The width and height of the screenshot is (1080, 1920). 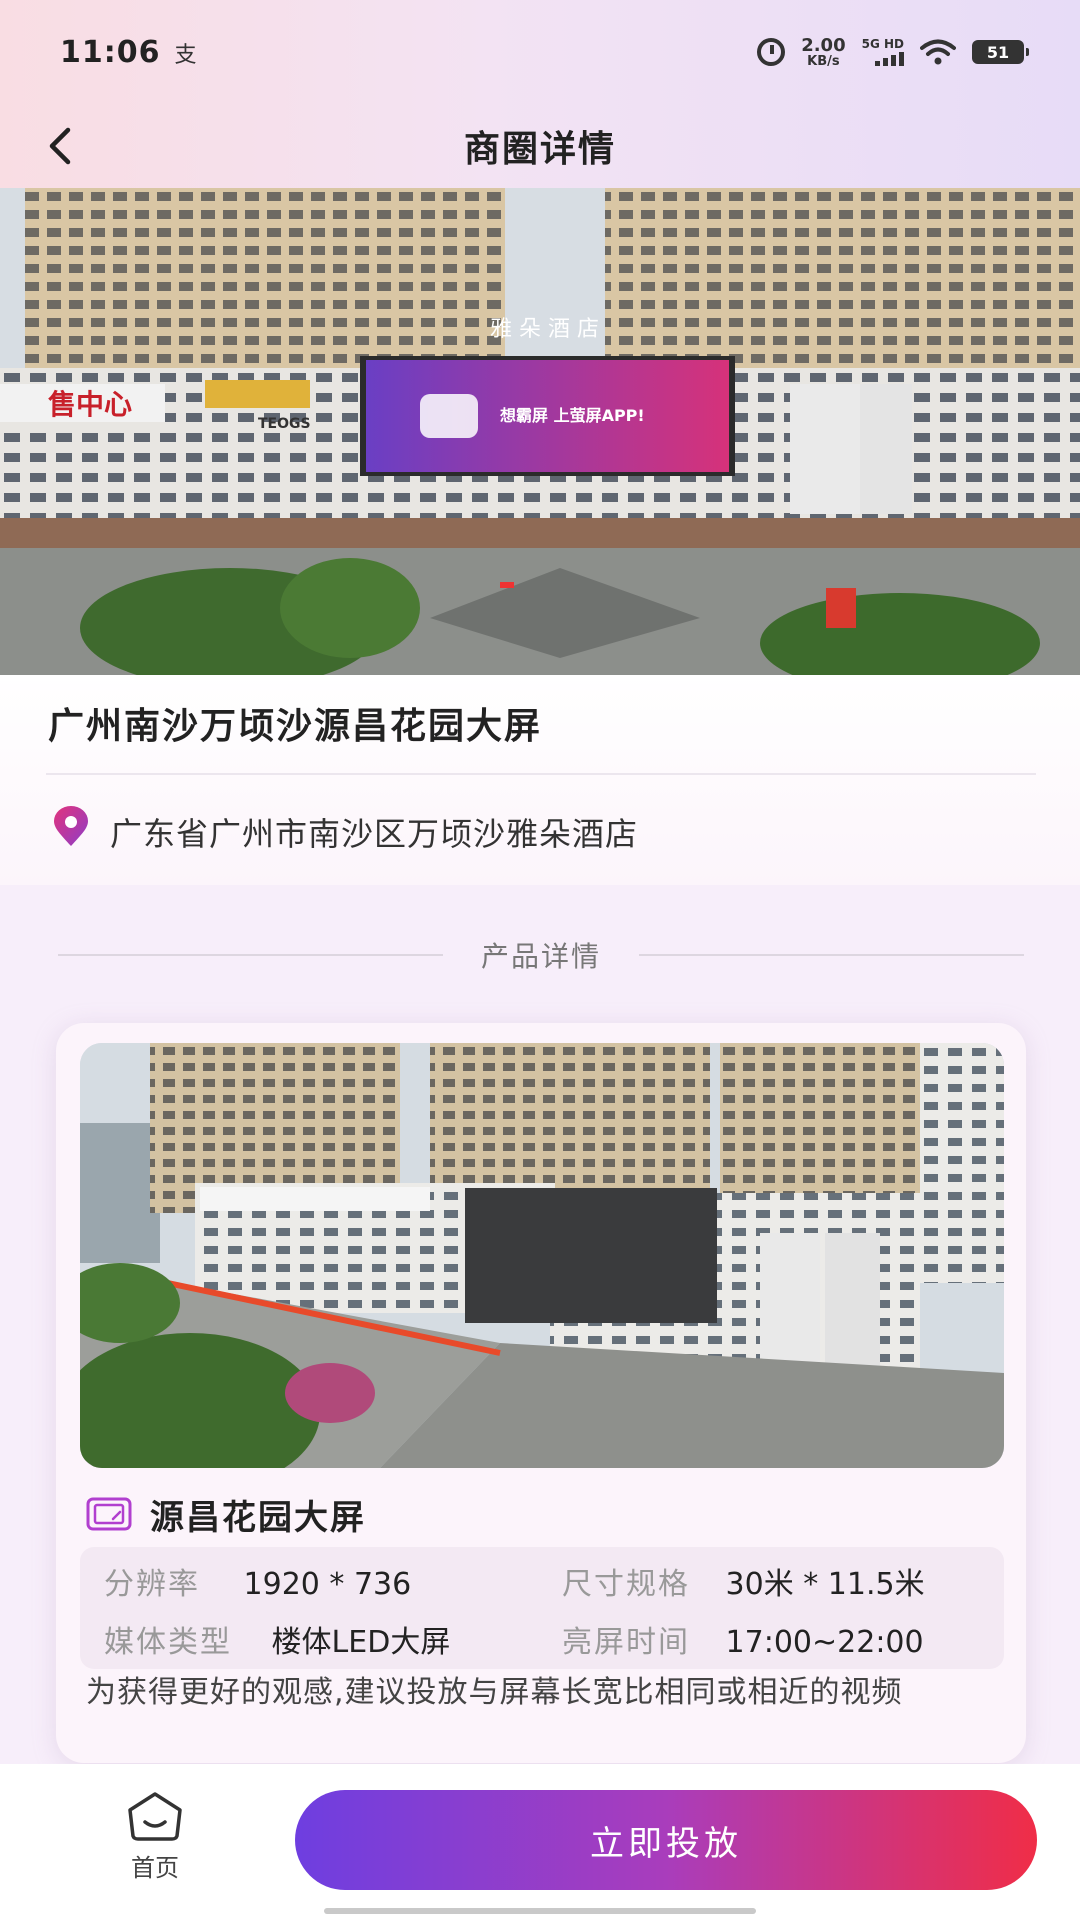 I want to click on spec-screen-time: 亮屏时间 17:00~22:00, so click(x=743, y=1639).